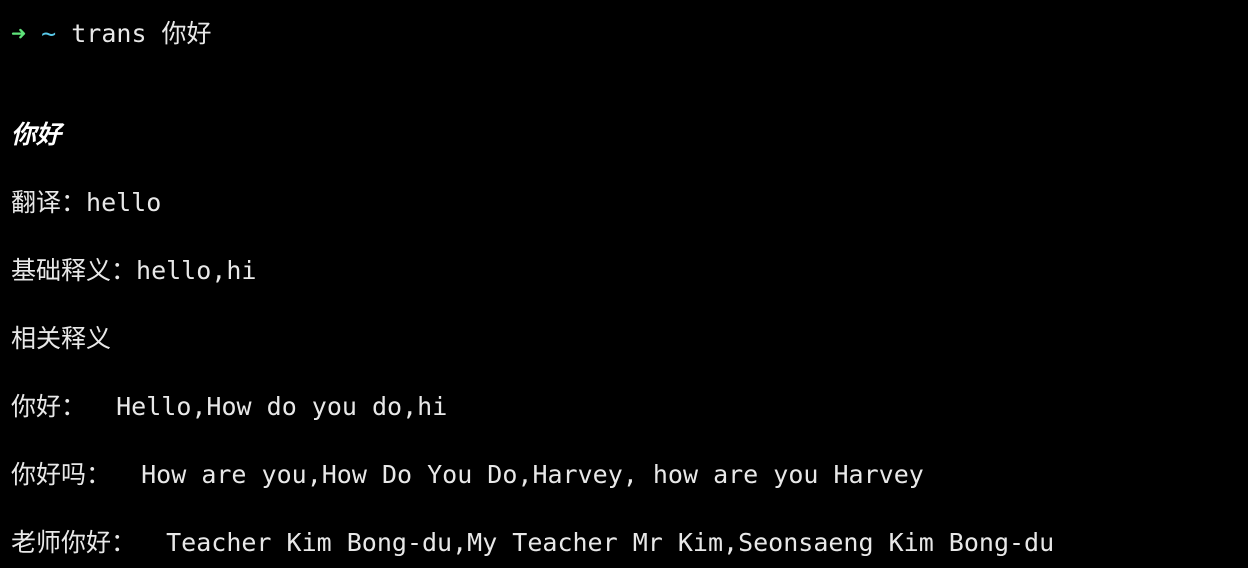 The width and height of the screenshot is (1248, 568). I want to click on translation-line: 翻译：hello, so click(86, 203).